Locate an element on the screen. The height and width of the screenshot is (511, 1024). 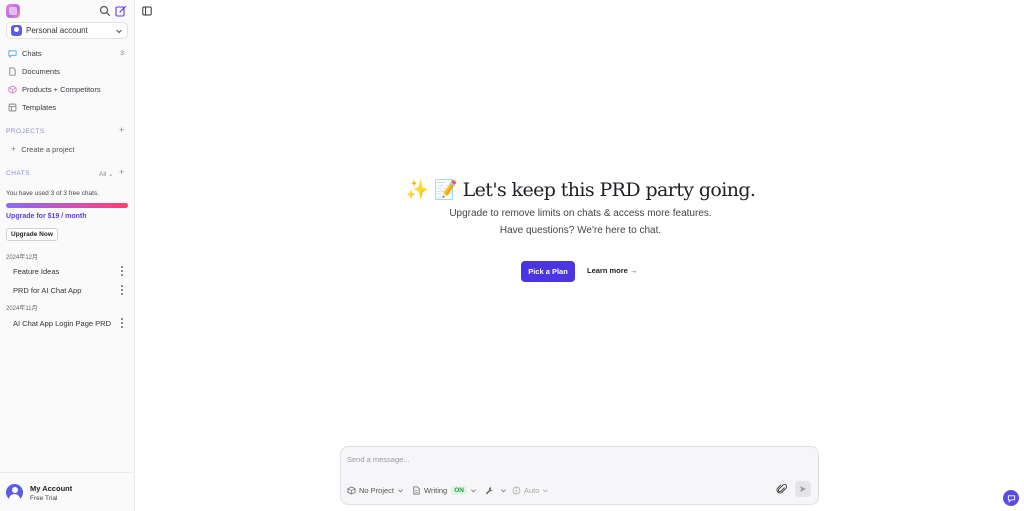
message-composer: No Project Writing ON Auto is located at coordinates (579, 475).